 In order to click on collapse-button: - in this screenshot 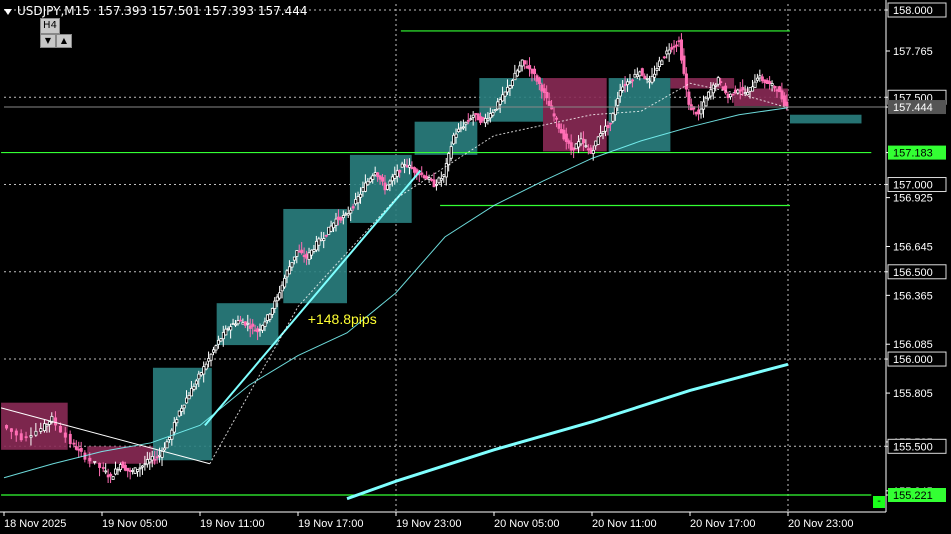, I will do `click(879, 502)`.